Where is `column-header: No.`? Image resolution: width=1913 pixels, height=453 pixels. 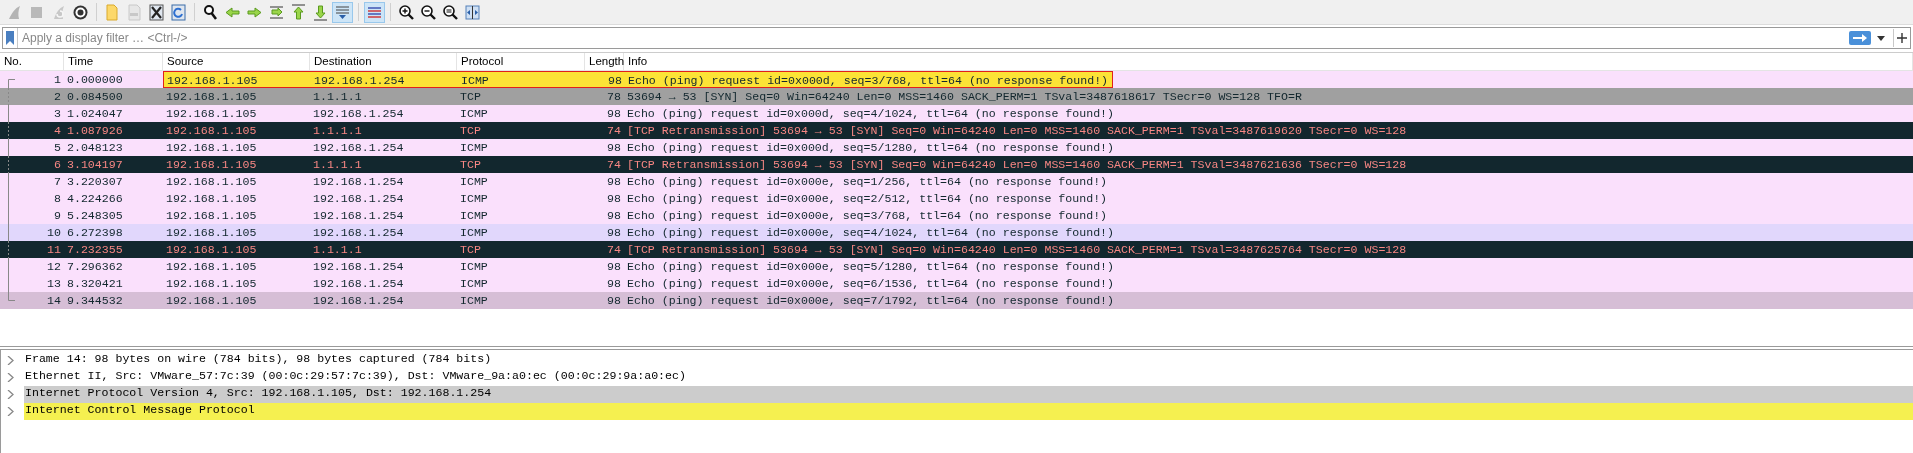
column-header: No. is located at coordinates (32, 61).